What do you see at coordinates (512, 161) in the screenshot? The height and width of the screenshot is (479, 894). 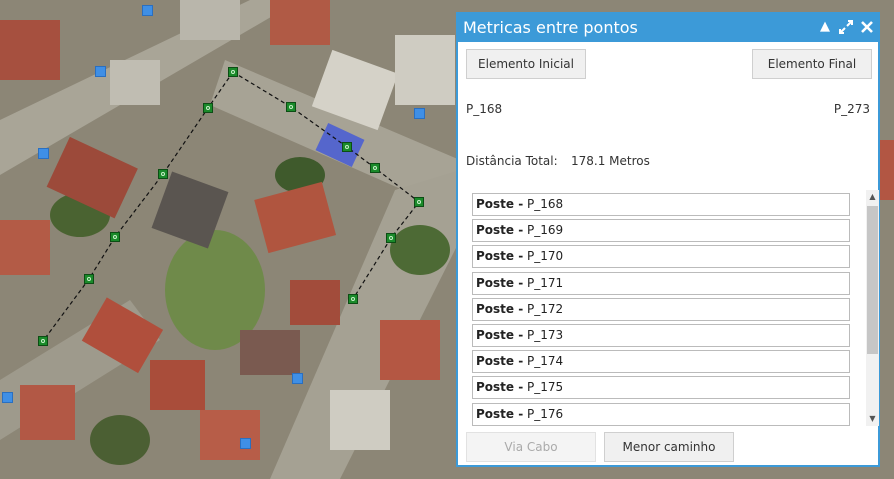 I see `distance-label: Distância Total:` at bounding box center [512, 161].